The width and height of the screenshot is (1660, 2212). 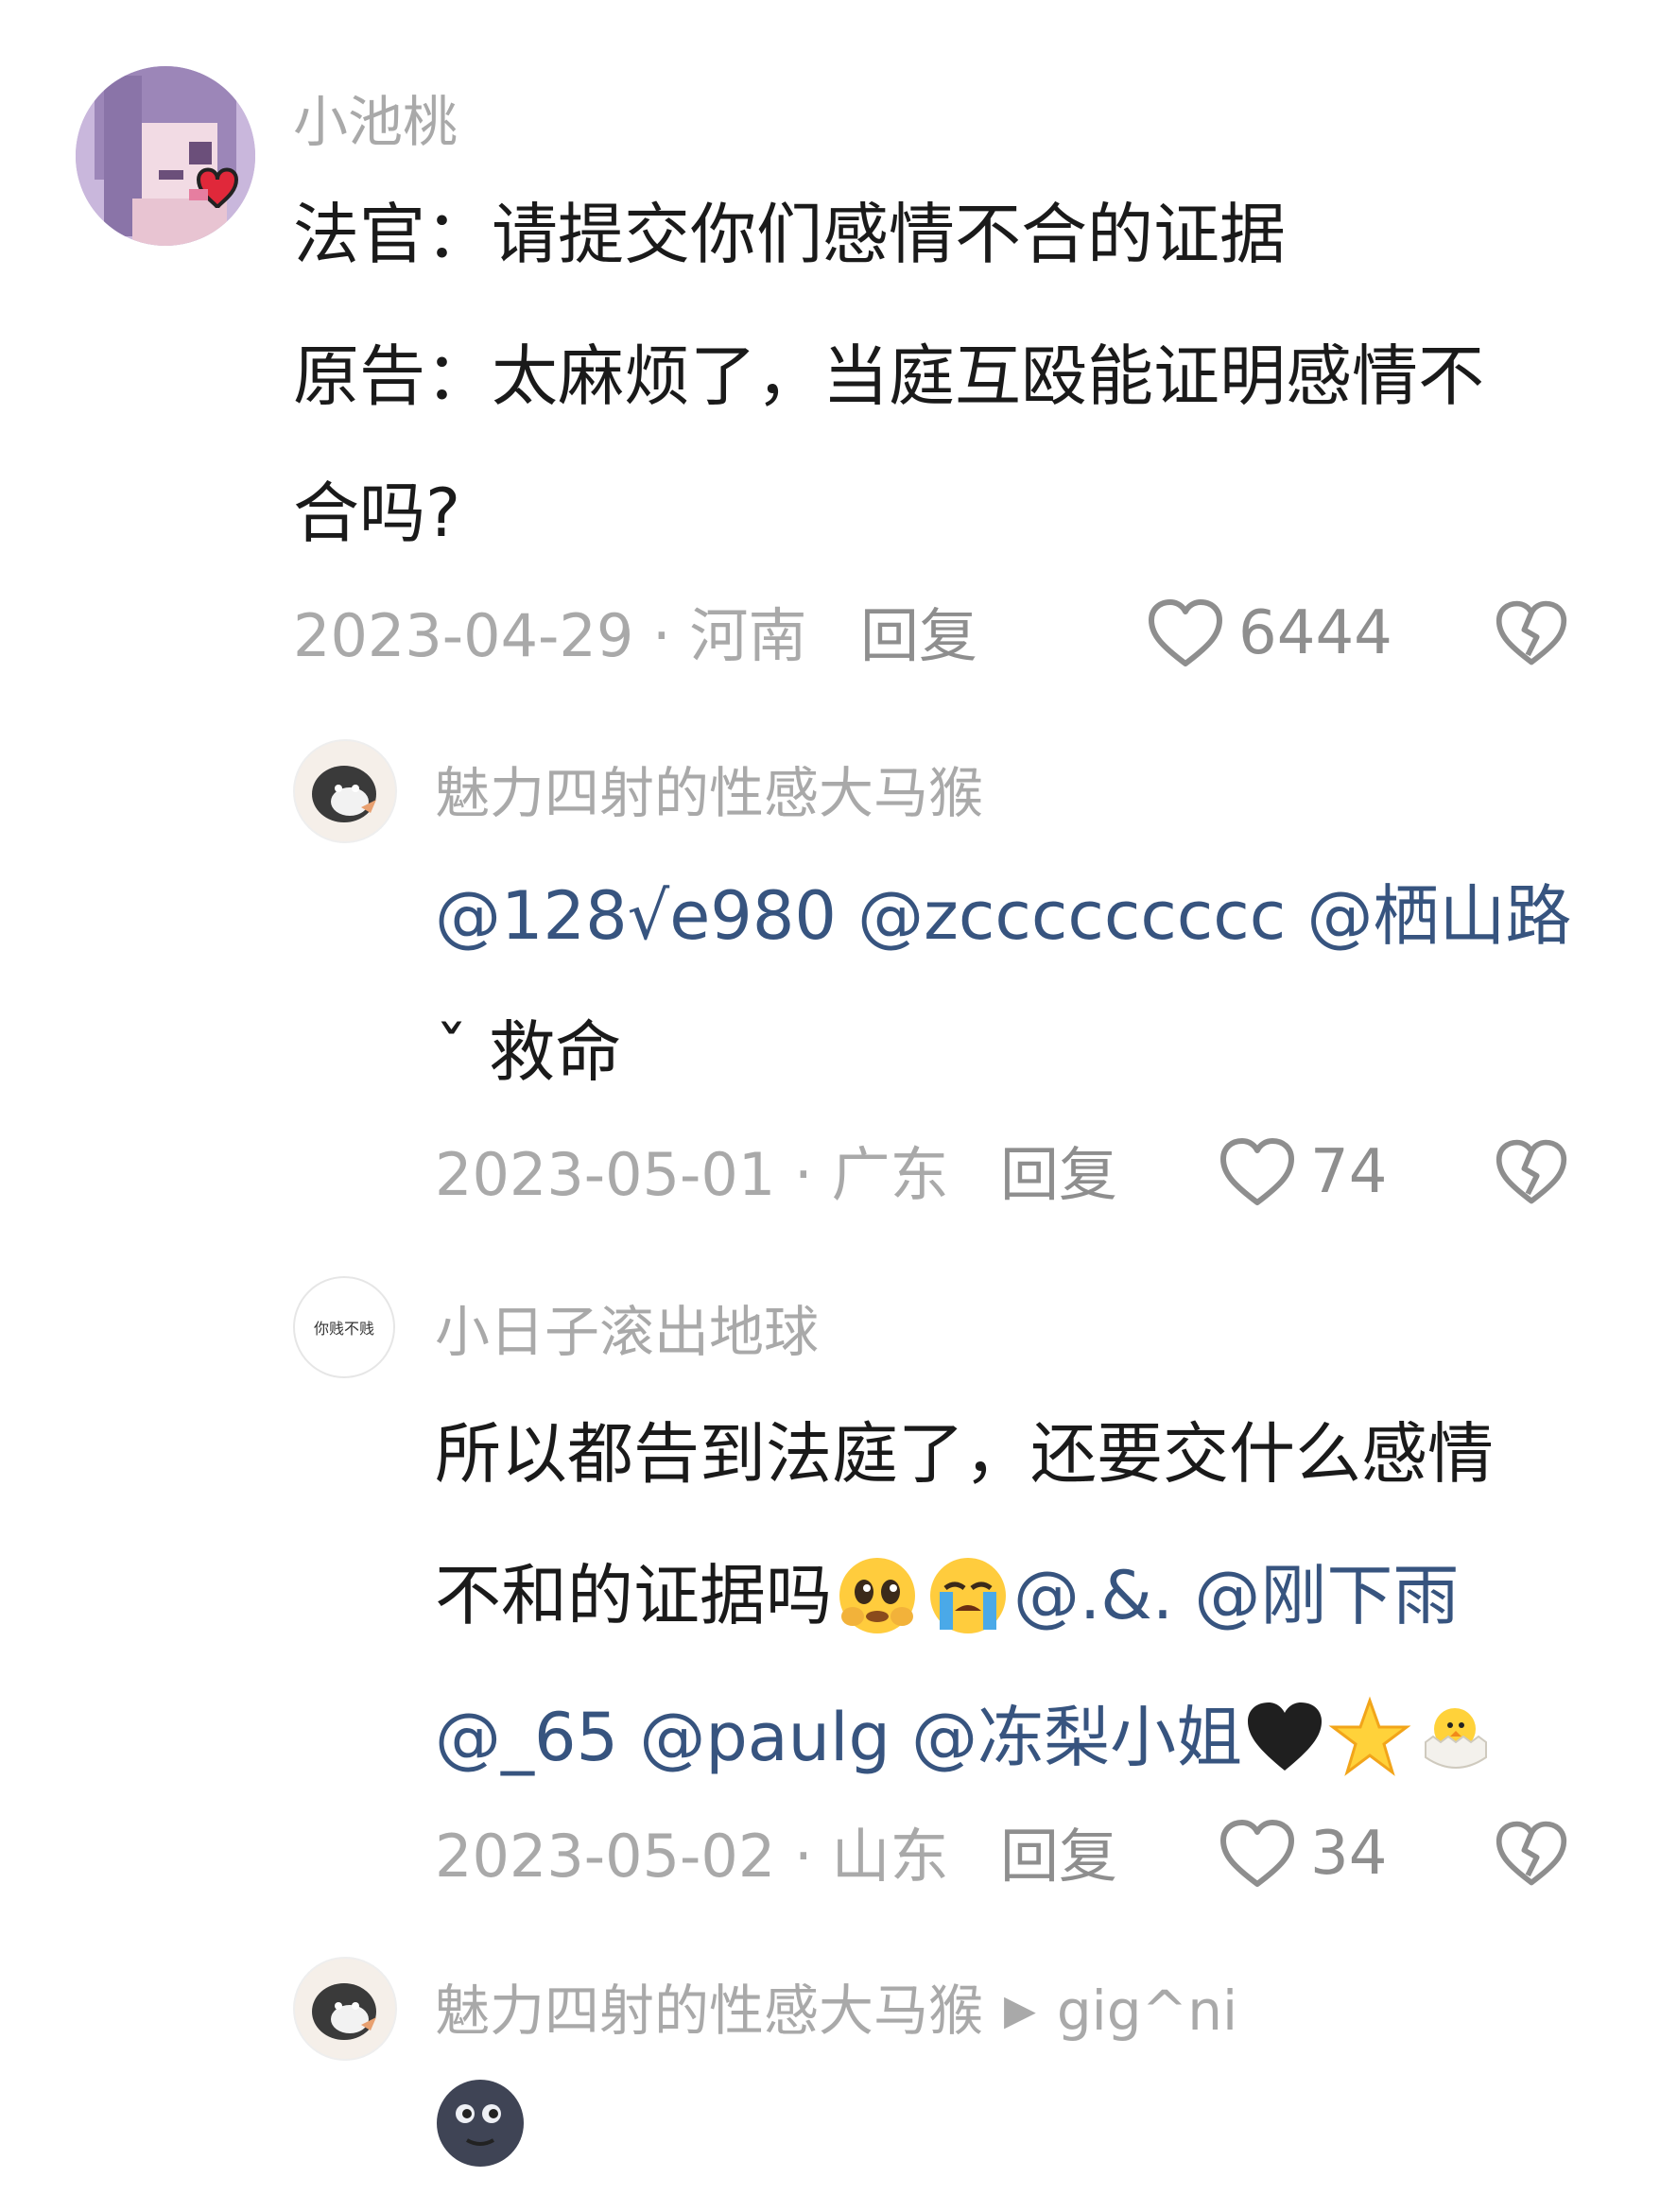 I want to click on pleading-face-icon, so click(x=877, y=1595).